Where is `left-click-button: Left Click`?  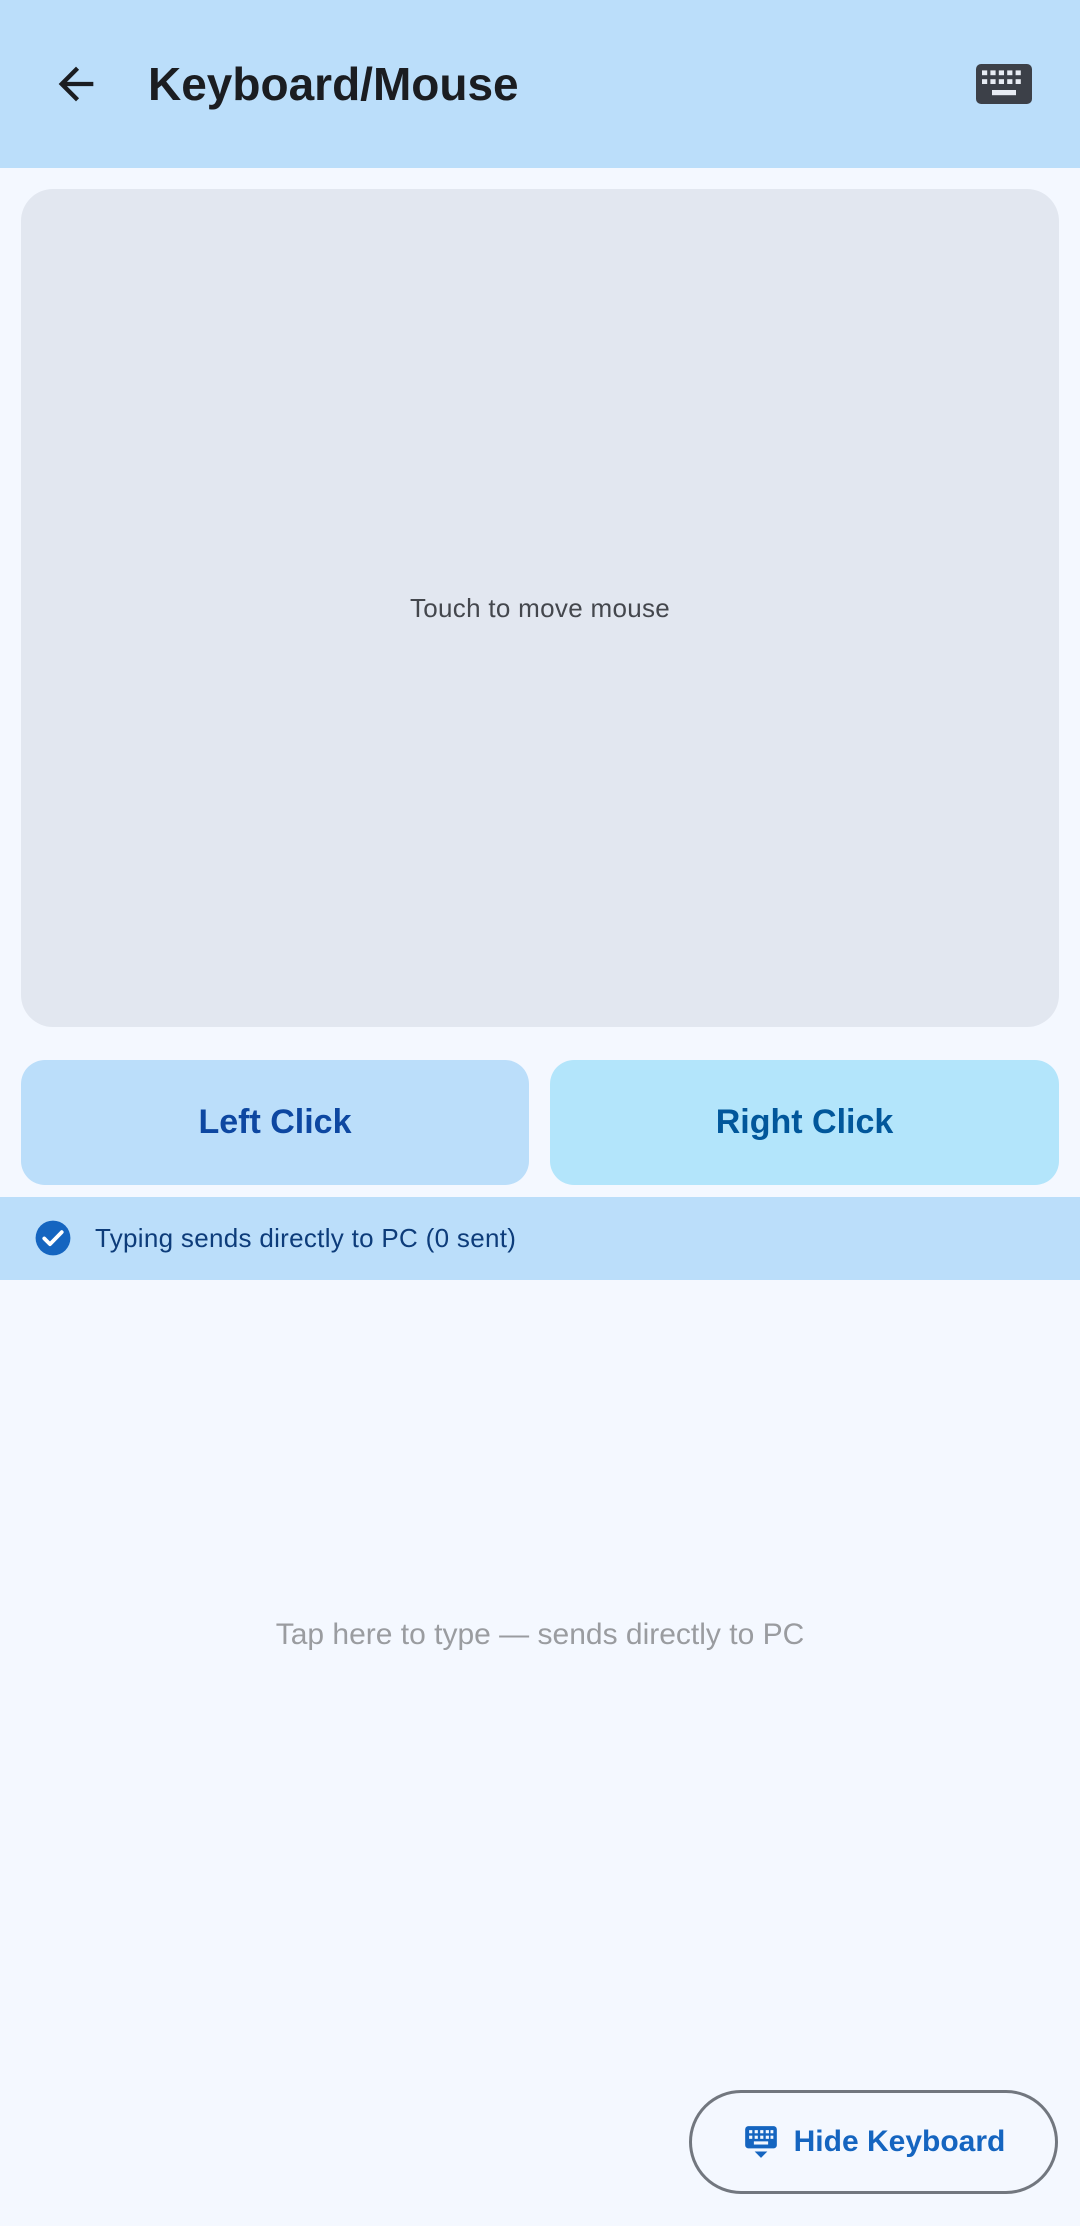 left-click-button: Left Click is located at coordinates (275, 1122).